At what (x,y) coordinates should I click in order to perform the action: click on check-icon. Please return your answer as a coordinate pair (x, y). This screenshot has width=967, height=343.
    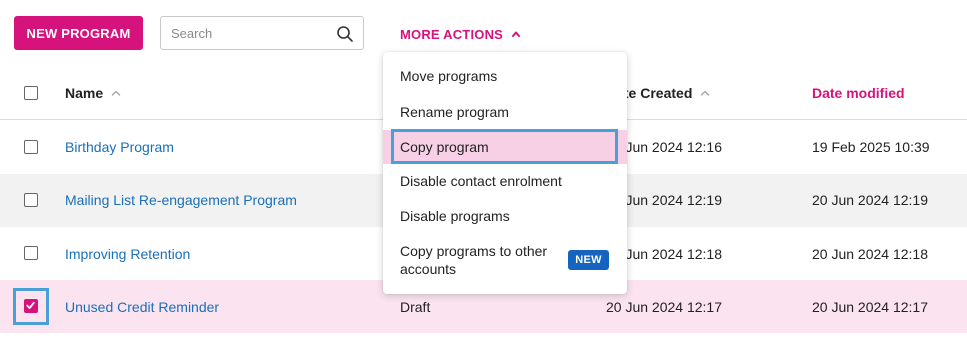
    Looking at the image, I should click on (30, 305).